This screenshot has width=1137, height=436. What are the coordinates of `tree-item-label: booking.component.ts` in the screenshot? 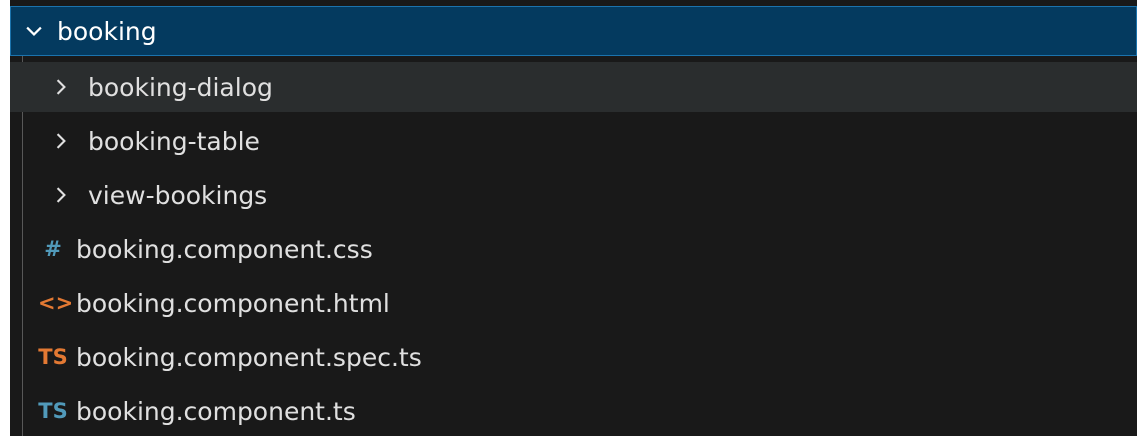 It's located at (216, 411).